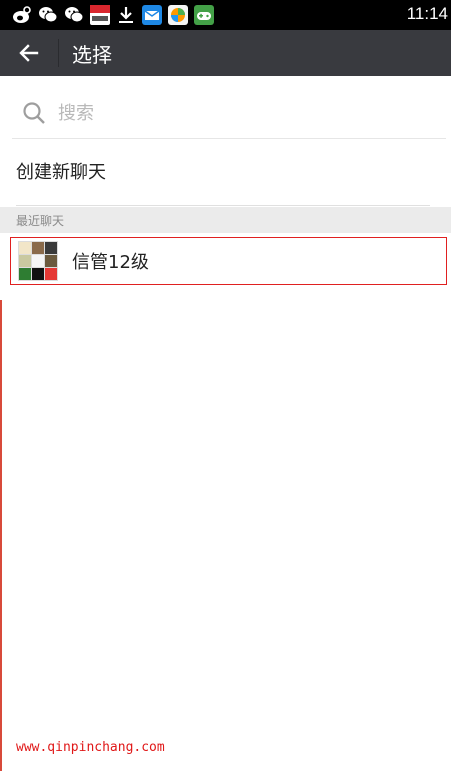  Describe the element at coordinates (204, 15) in the screenshot. I see `game-icon` at that location.